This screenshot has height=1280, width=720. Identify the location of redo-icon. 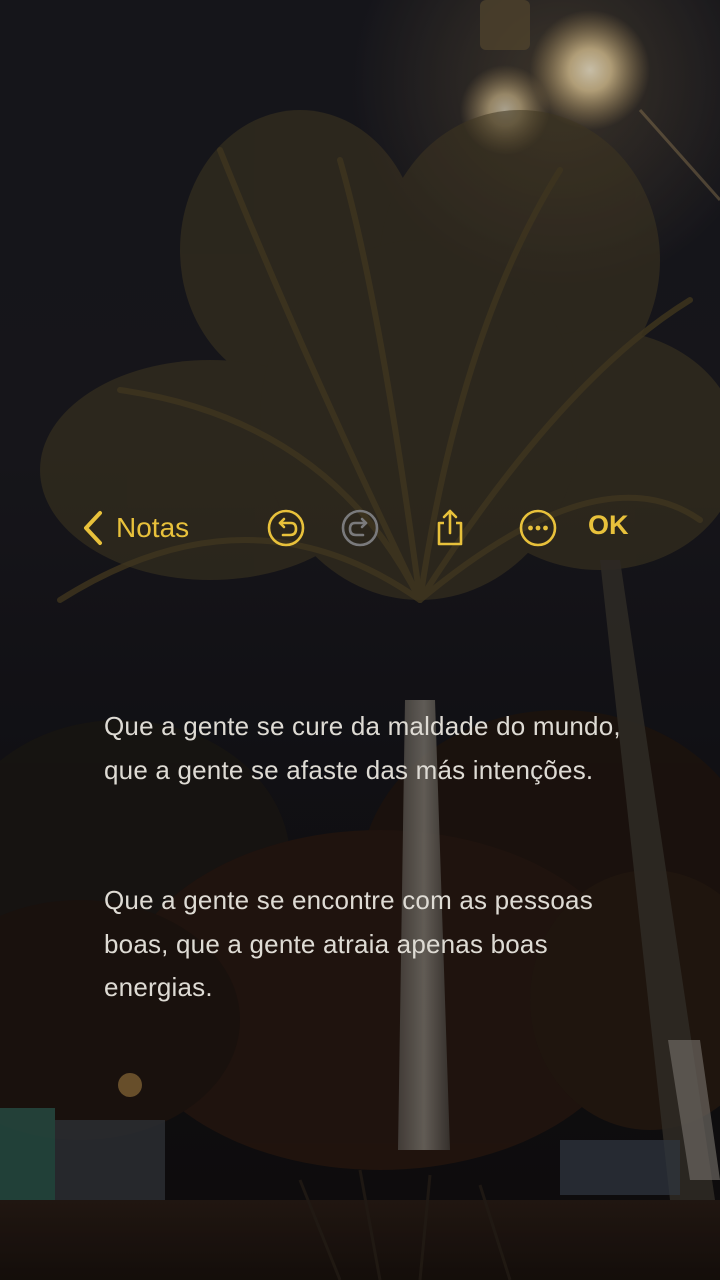
(360, 528).